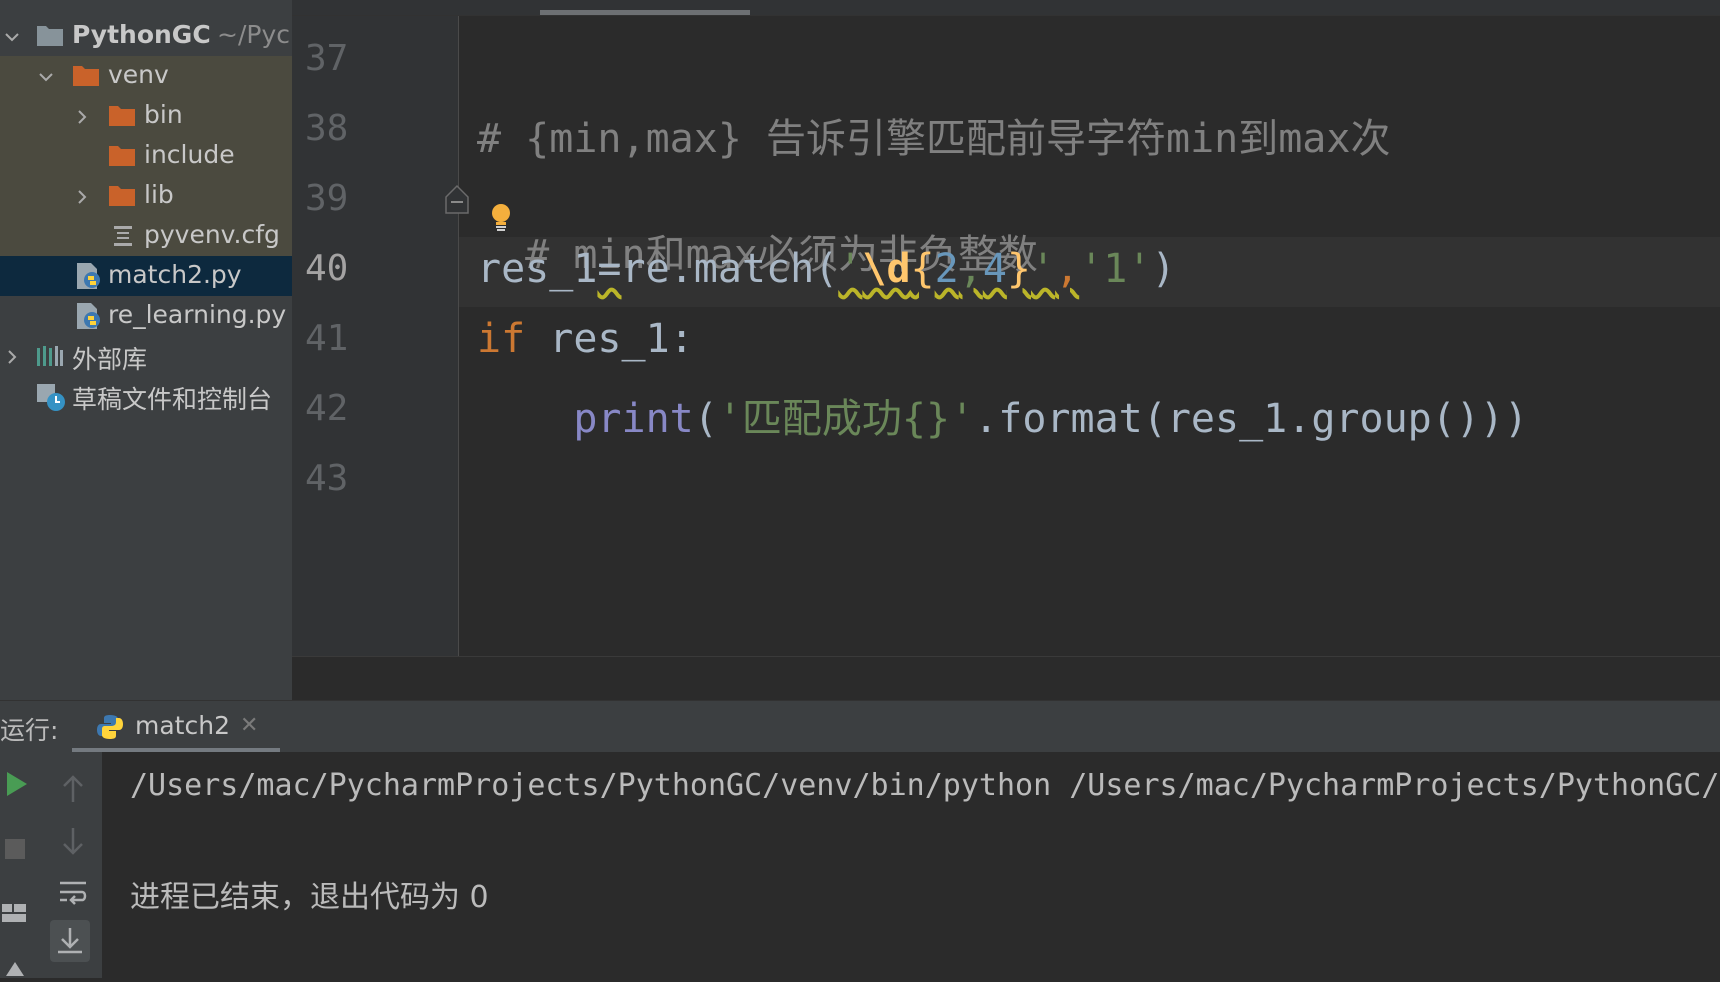  I want to click on library-icon, so click(50, 359).